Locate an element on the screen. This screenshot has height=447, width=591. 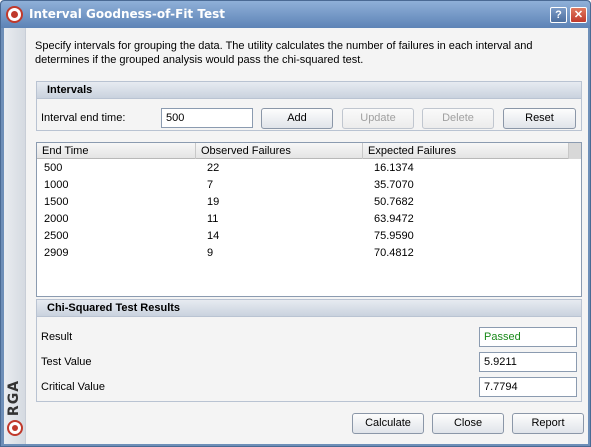
cell-end-time: 1500 is located at coordinates (56, 202).